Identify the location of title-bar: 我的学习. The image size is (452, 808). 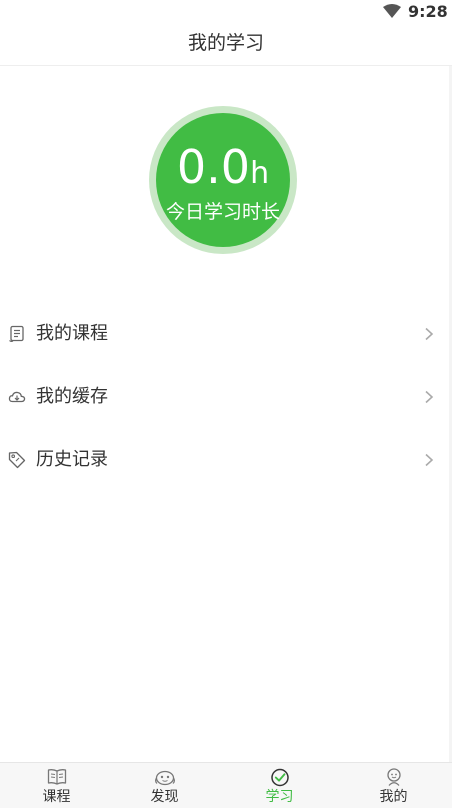
(226, 45).